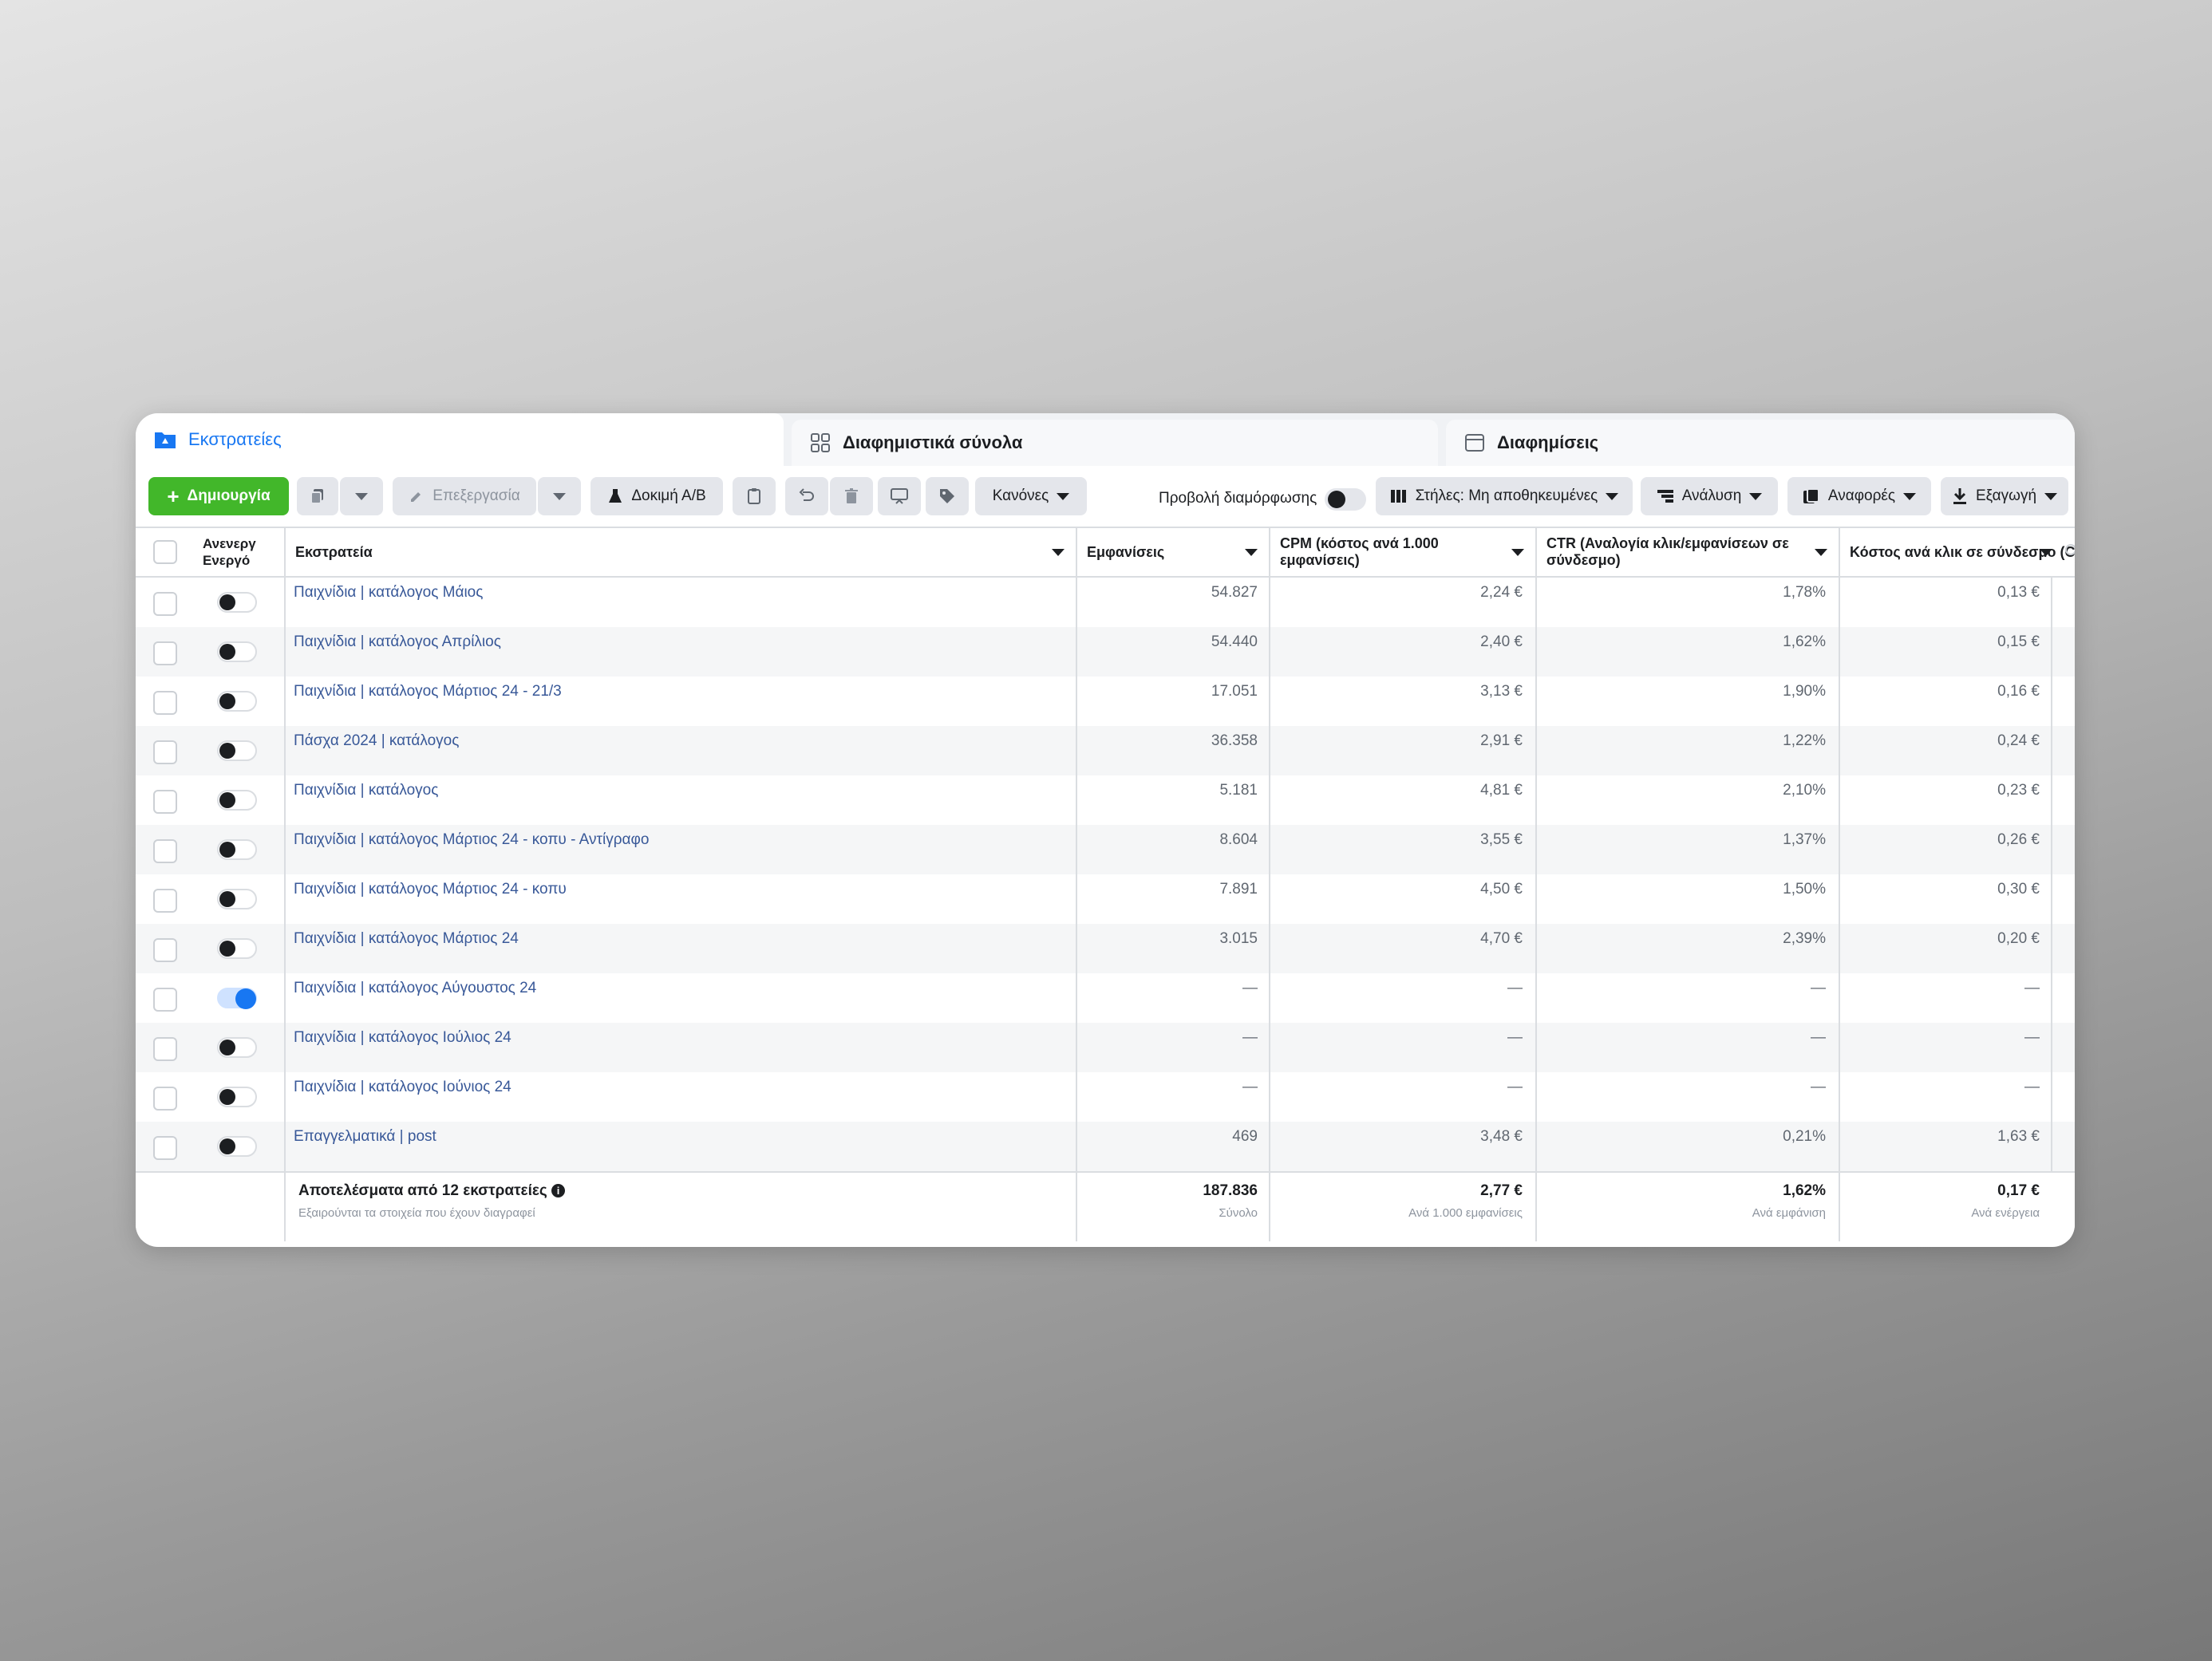  What do you see at coordinates (218, 496) in the screenshot?
I see `create-button: + Δημιουργία` at bounding box center [218, 496].